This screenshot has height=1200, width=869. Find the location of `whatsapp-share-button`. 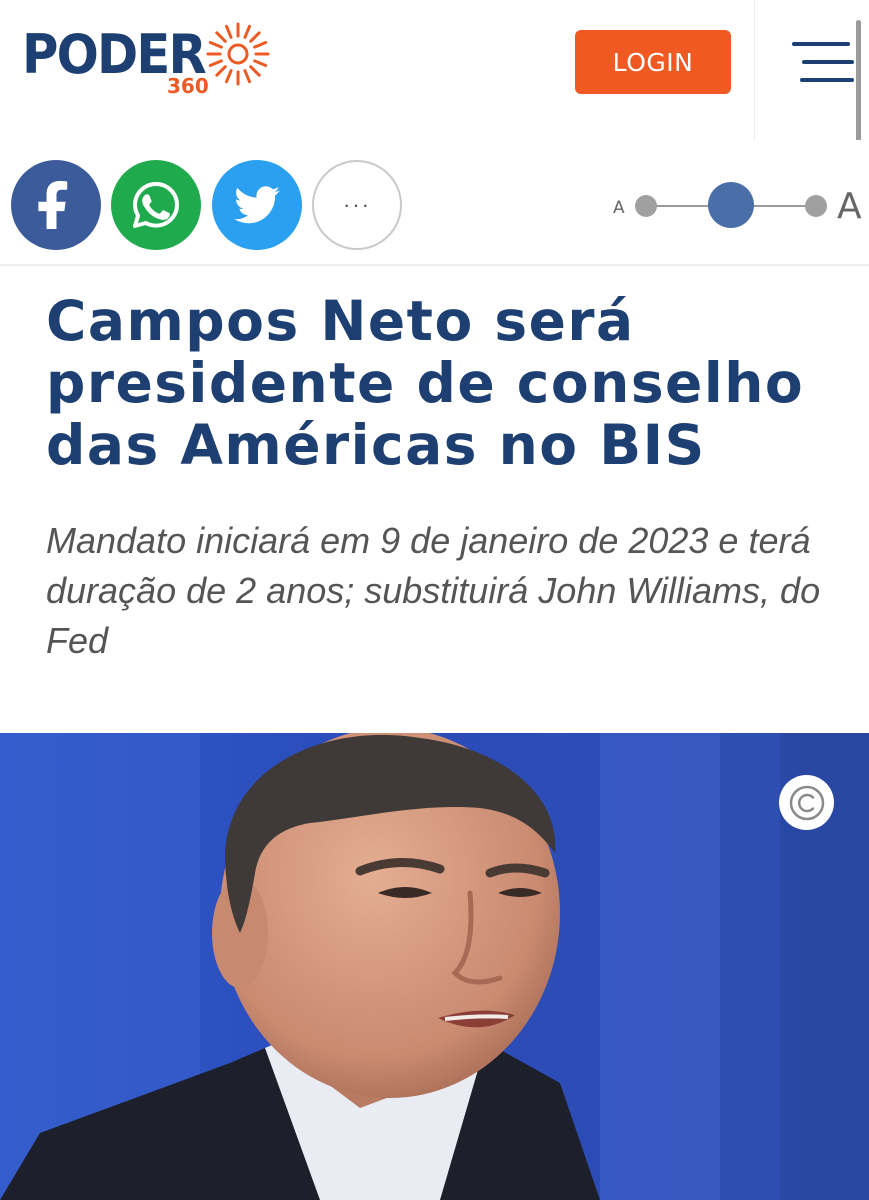

whatsapp-share-button is located at coordinates (156, 205).